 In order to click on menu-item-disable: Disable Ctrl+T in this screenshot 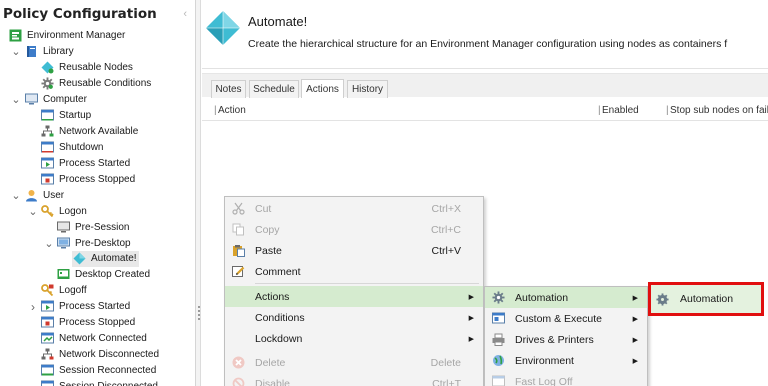, I will do `click(354, 379)`.